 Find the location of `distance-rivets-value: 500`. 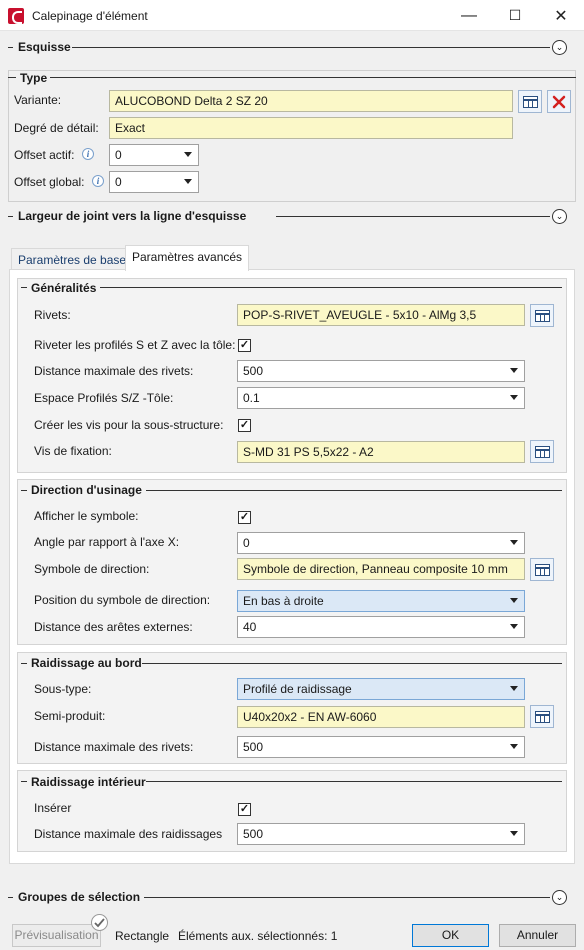

distance-rivets-value: 500 is located at coordinates (253, 371).